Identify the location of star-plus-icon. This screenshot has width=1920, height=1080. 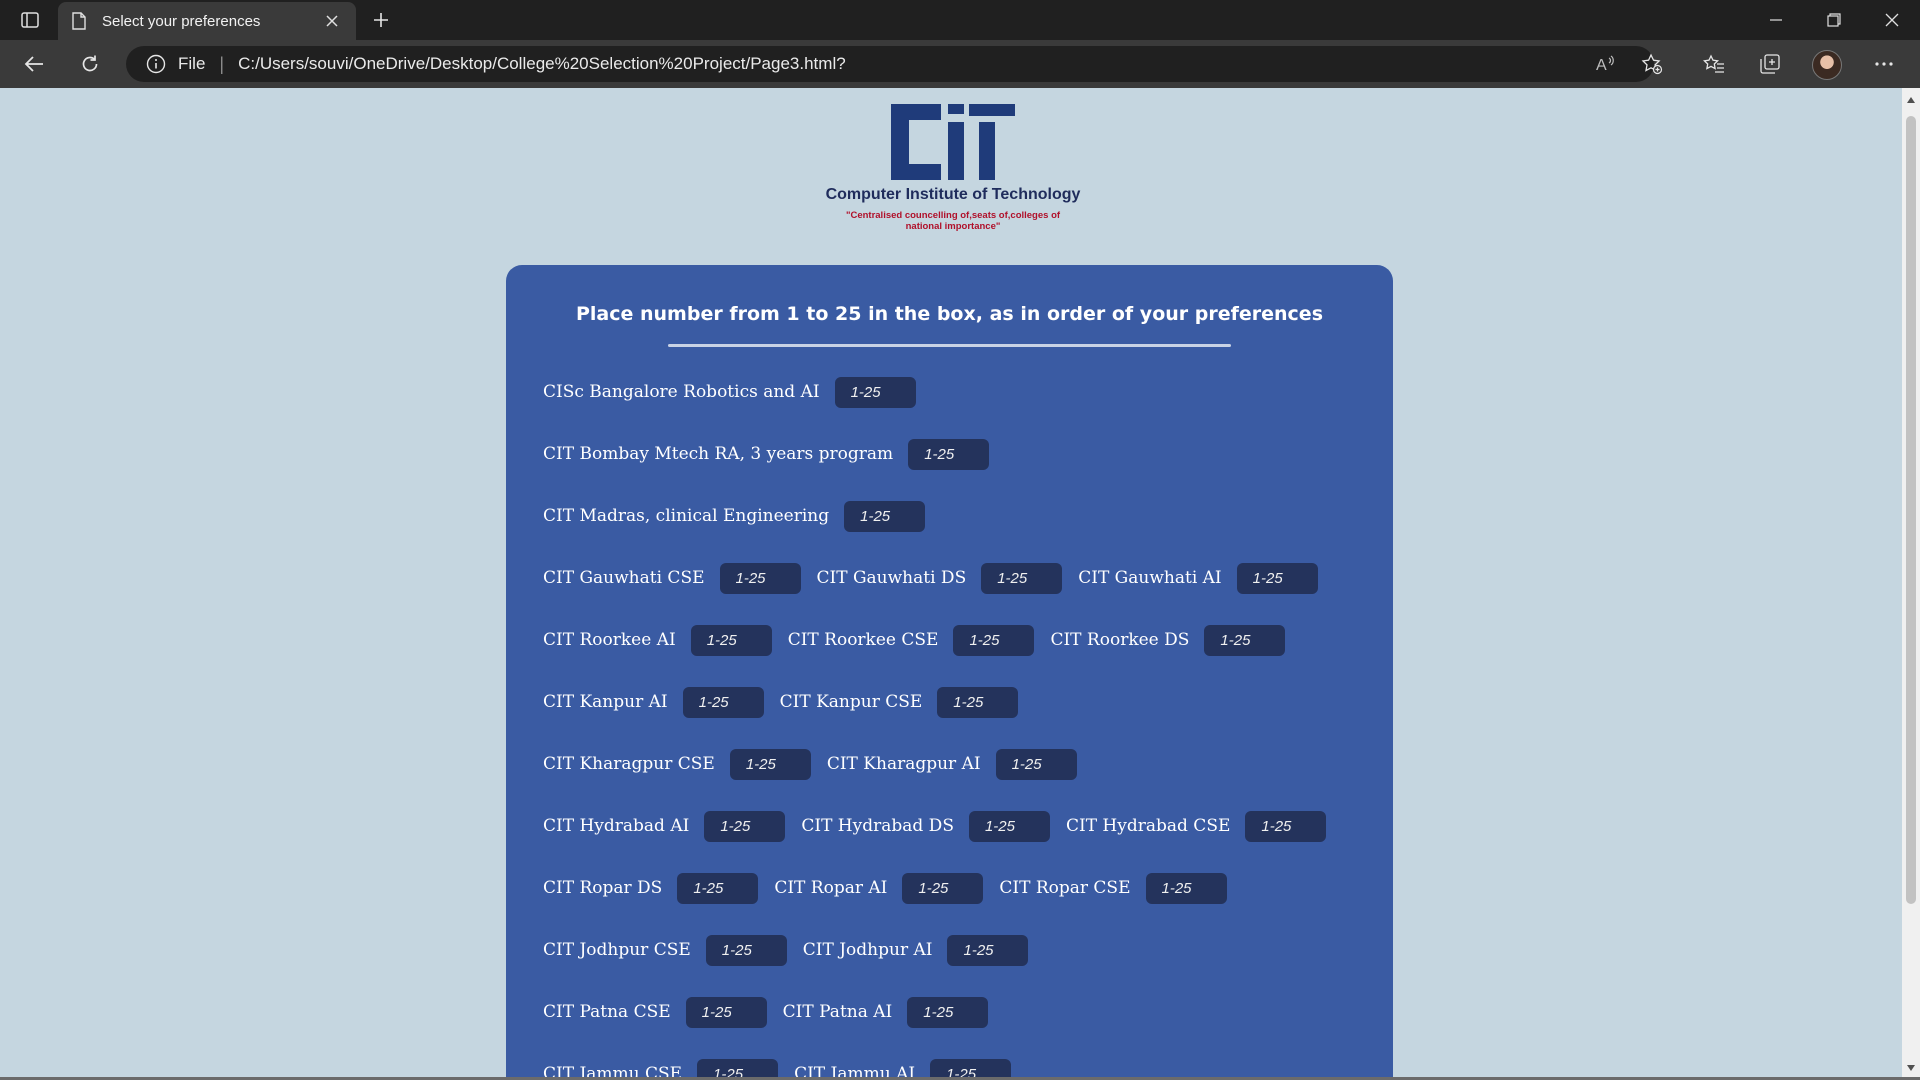
(1652, 64).